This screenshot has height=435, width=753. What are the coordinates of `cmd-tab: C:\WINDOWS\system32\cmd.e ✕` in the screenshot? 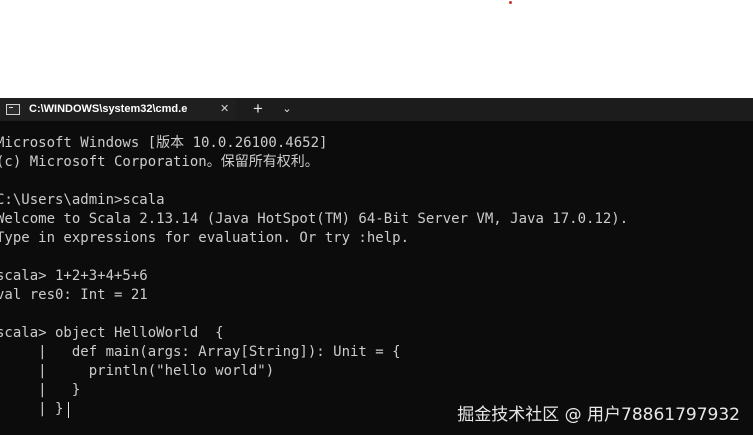 It's located at (118, 109).